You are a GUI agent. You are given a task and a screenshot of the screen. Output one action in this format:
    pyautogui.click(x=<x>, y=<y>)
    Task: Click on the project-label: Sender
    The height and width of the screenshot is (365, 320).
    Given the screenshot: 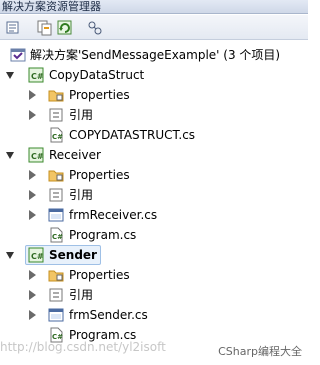 What is the action you would take?
    pyautogui.click(x=73, y=255)
    